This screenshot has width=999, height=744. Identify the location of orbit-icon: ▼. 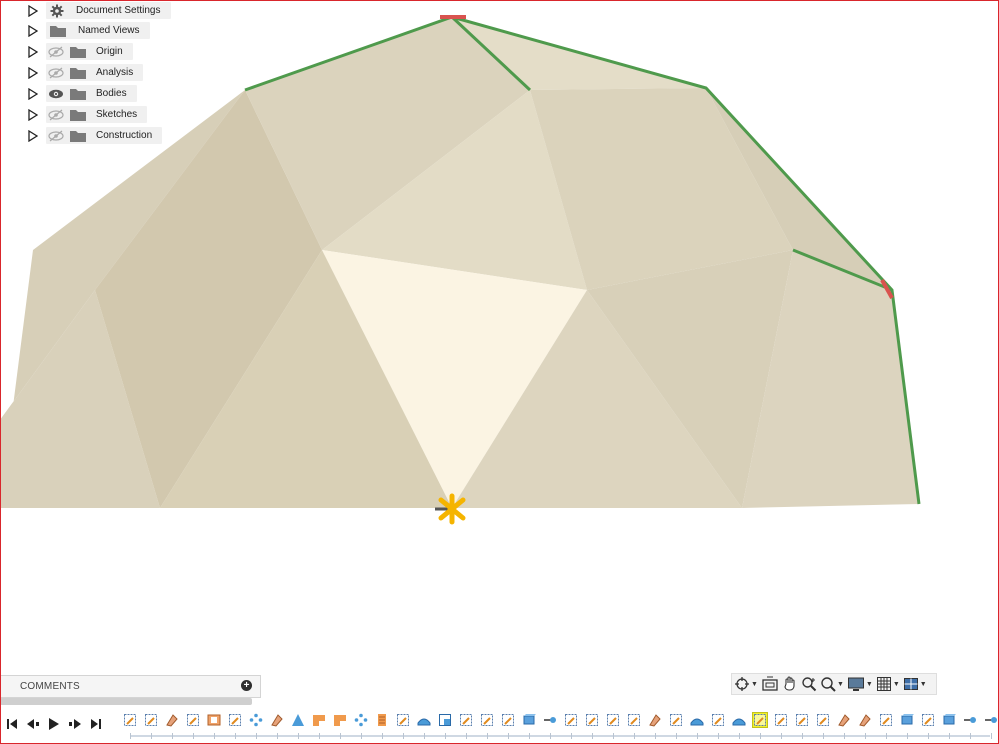
(746, 684).